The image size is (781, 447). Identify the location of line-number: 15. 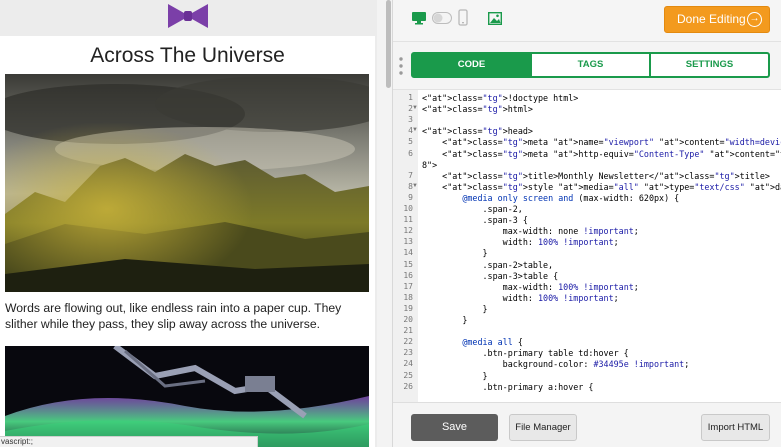
(408, 264).